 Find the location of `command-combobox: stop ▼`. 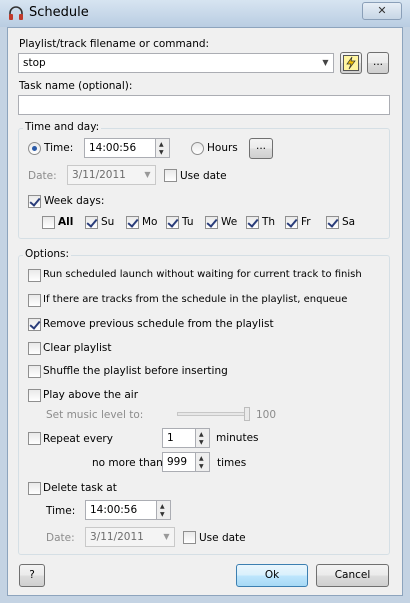

command-combobox: stop ▼ is located at coordinates (176, 63).